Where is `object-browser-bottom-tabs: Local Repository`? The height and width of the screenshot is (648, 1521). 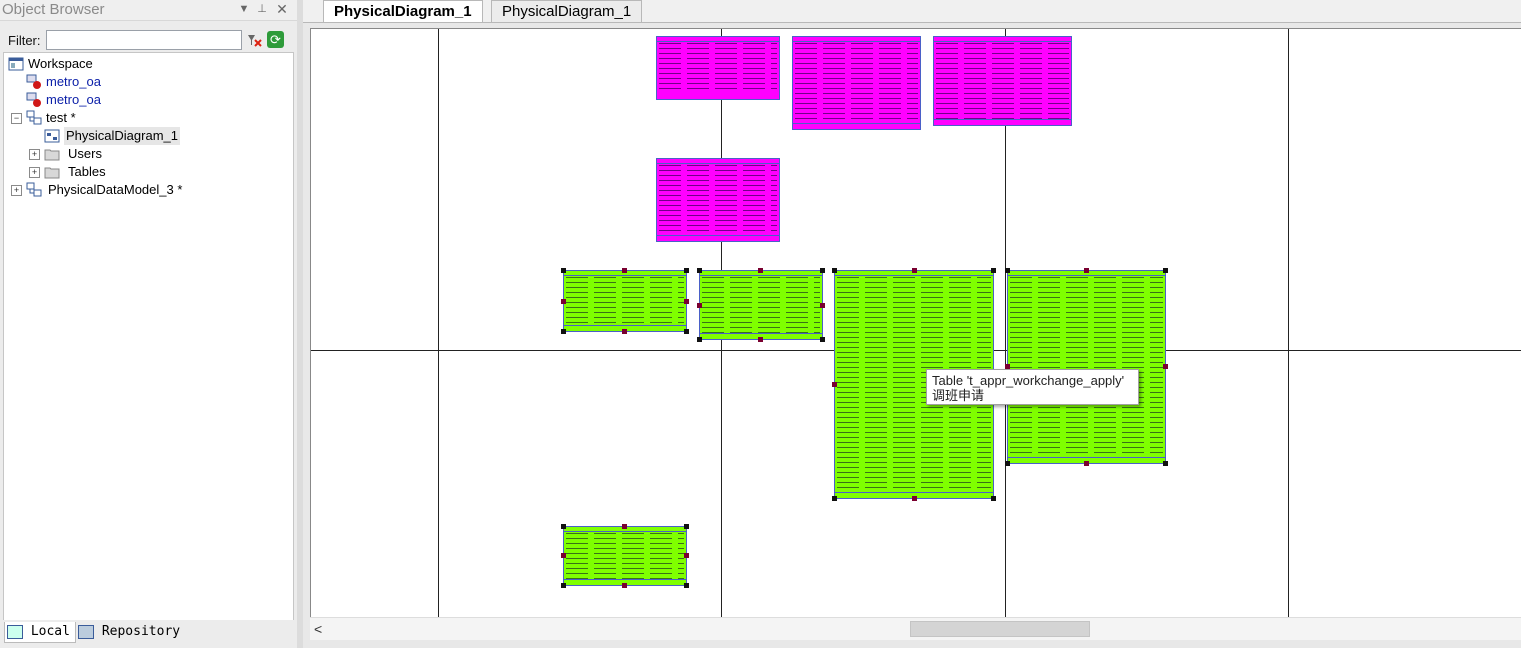 object-browser-bottom-tabs: Local Repository is located at coordinates (148, 634).